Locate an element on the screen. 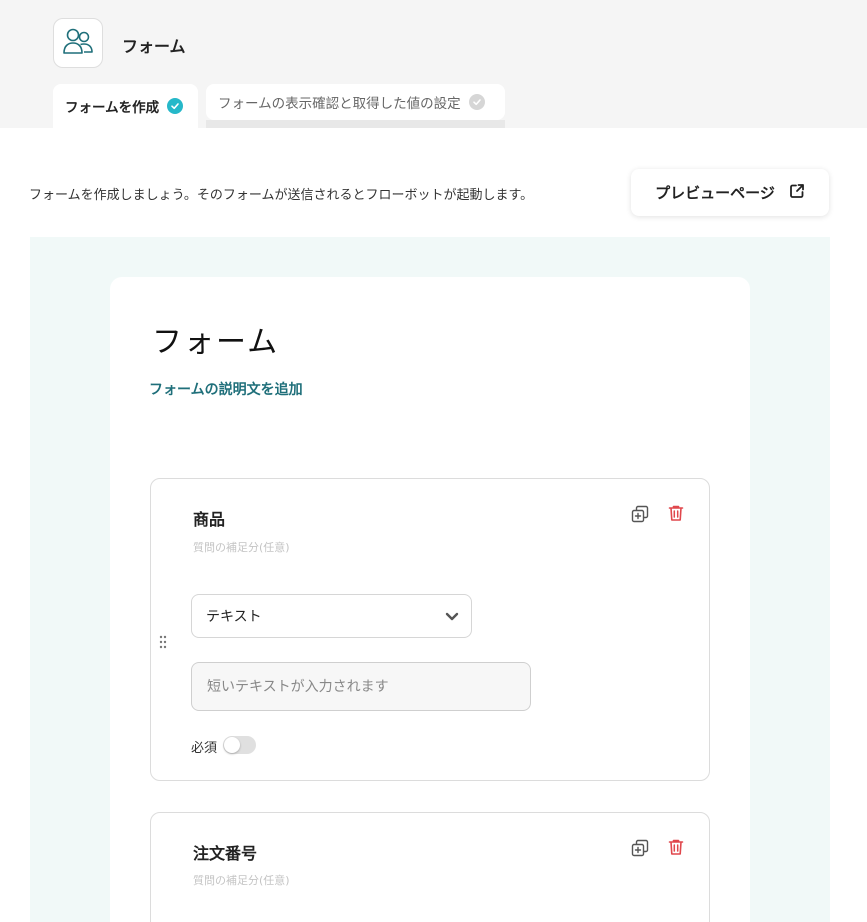 Image resolution: width=867 pixels, height=922 pixels. chevron-down-icon is located at coordinates (452, 618).